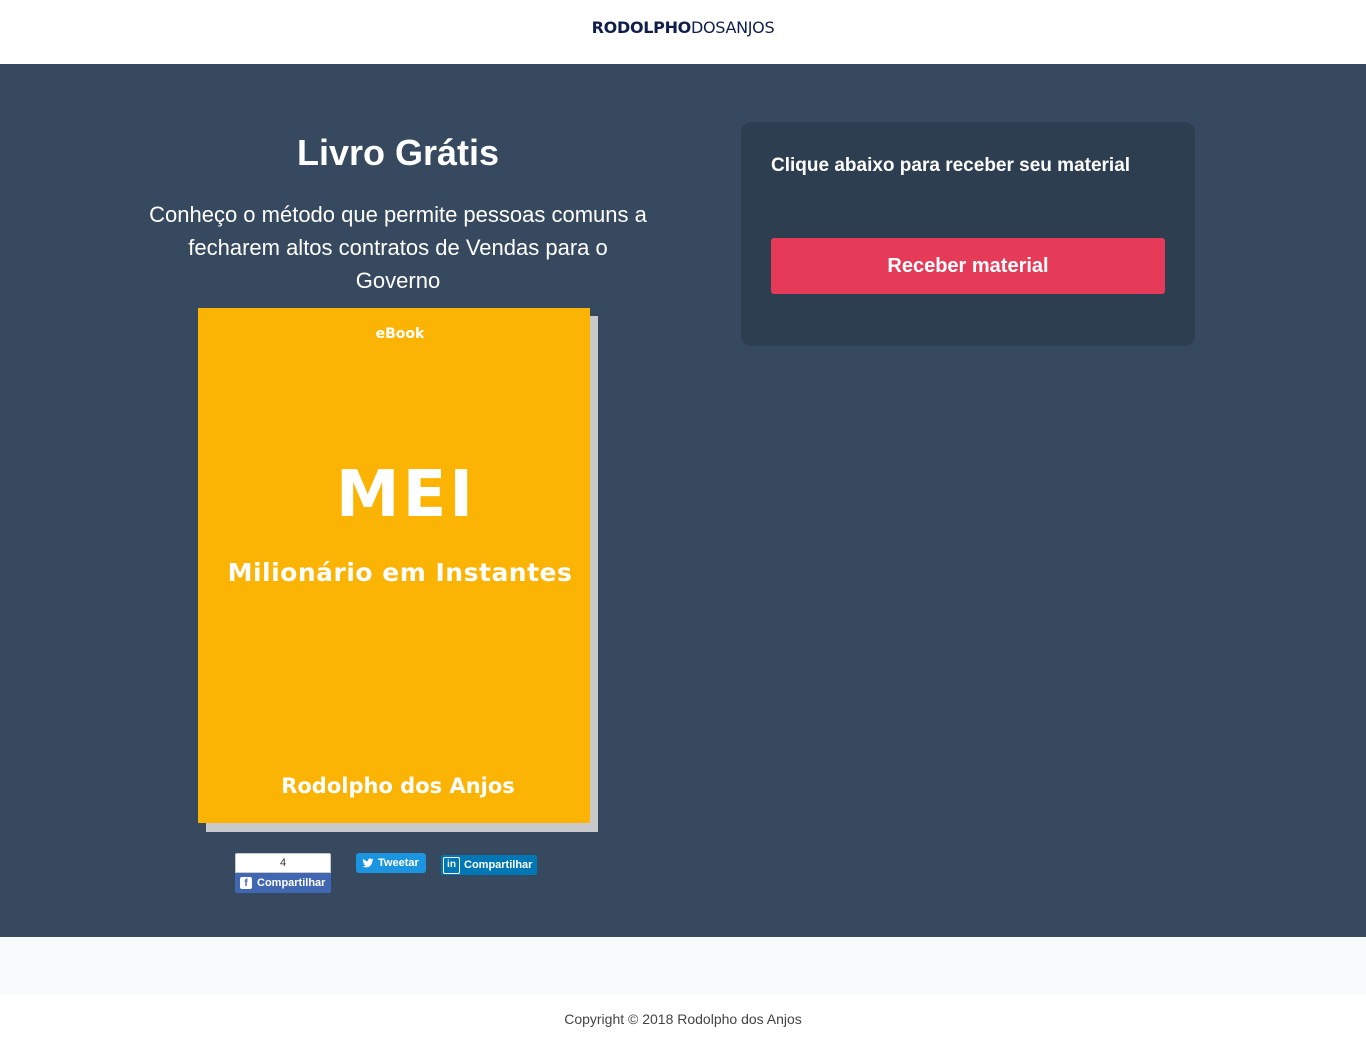 This screenshot has height=1051, width=1366. Describe the element at coordinates (968, 266) in the screenshot. I see `receive-material-button: Receber material` at that location.